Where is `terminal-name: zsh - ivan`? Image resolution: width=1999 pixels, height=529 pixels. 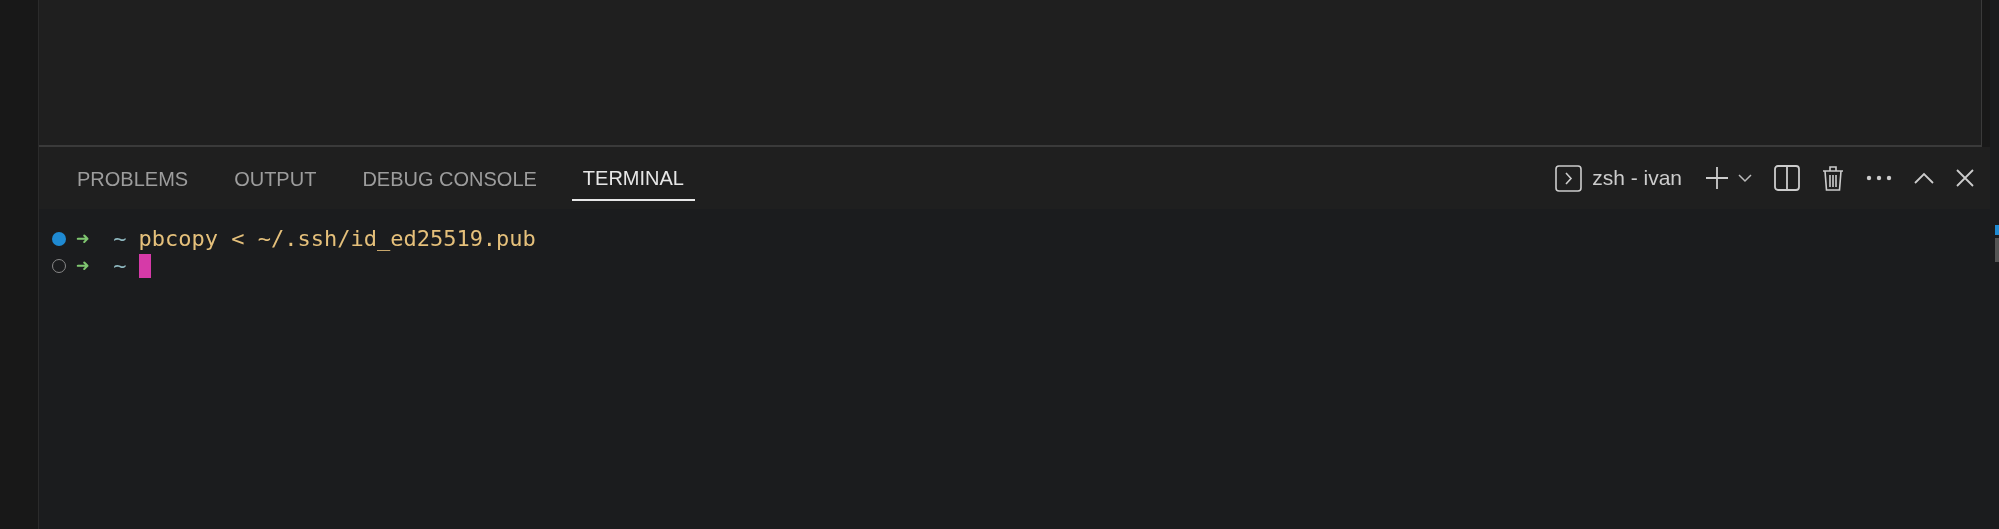 terminal-name: zsh - ivan is located at coordinates (1637, 178).